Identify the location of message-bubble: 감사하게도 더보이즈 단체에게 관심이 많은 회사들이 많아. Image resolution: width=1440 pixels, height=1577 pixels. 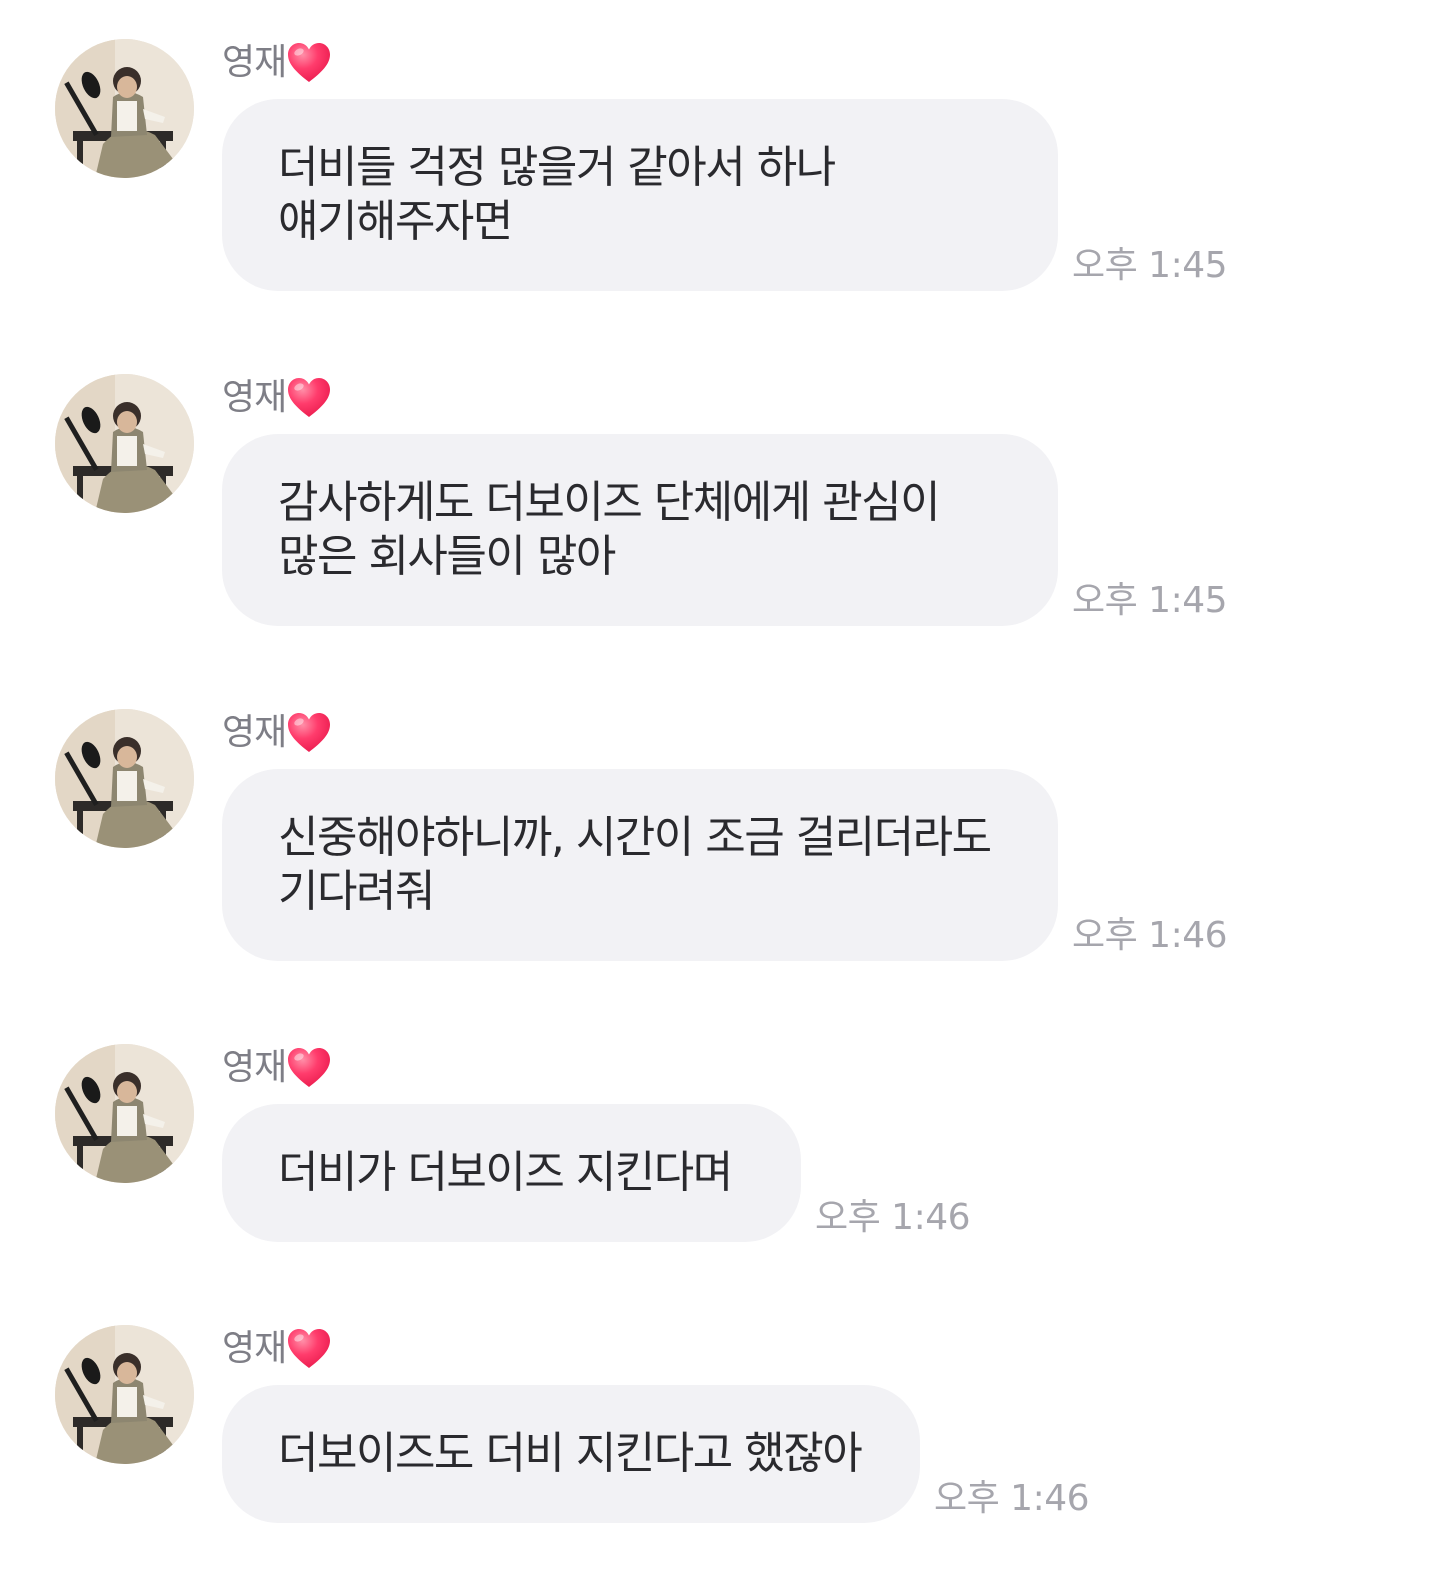
(640, 530).